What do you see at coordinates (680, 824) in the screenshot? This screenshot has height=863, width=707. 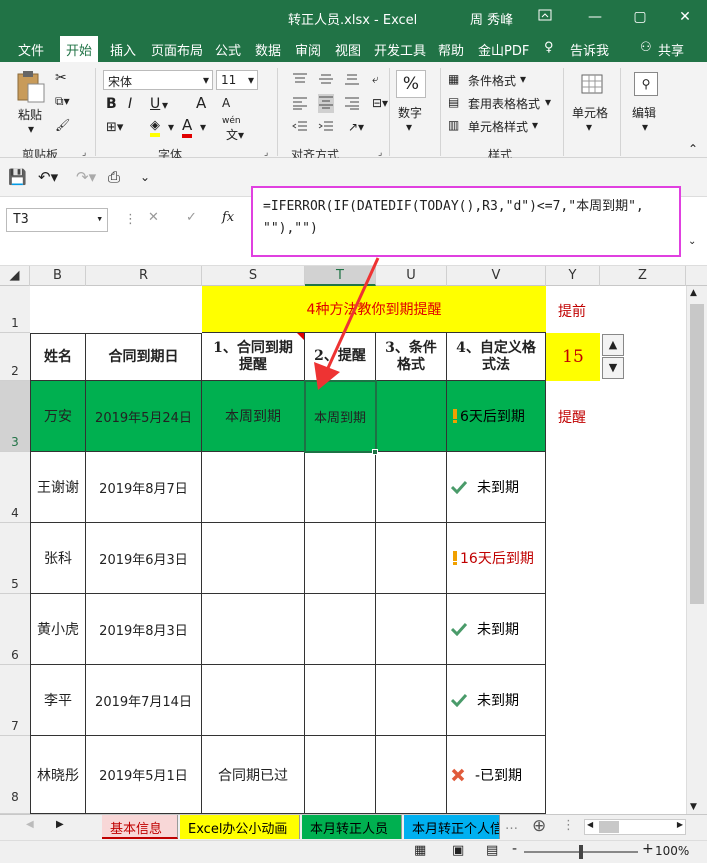 I see `hscroll-right-icon: ▶` at bounding box center [680, 824].